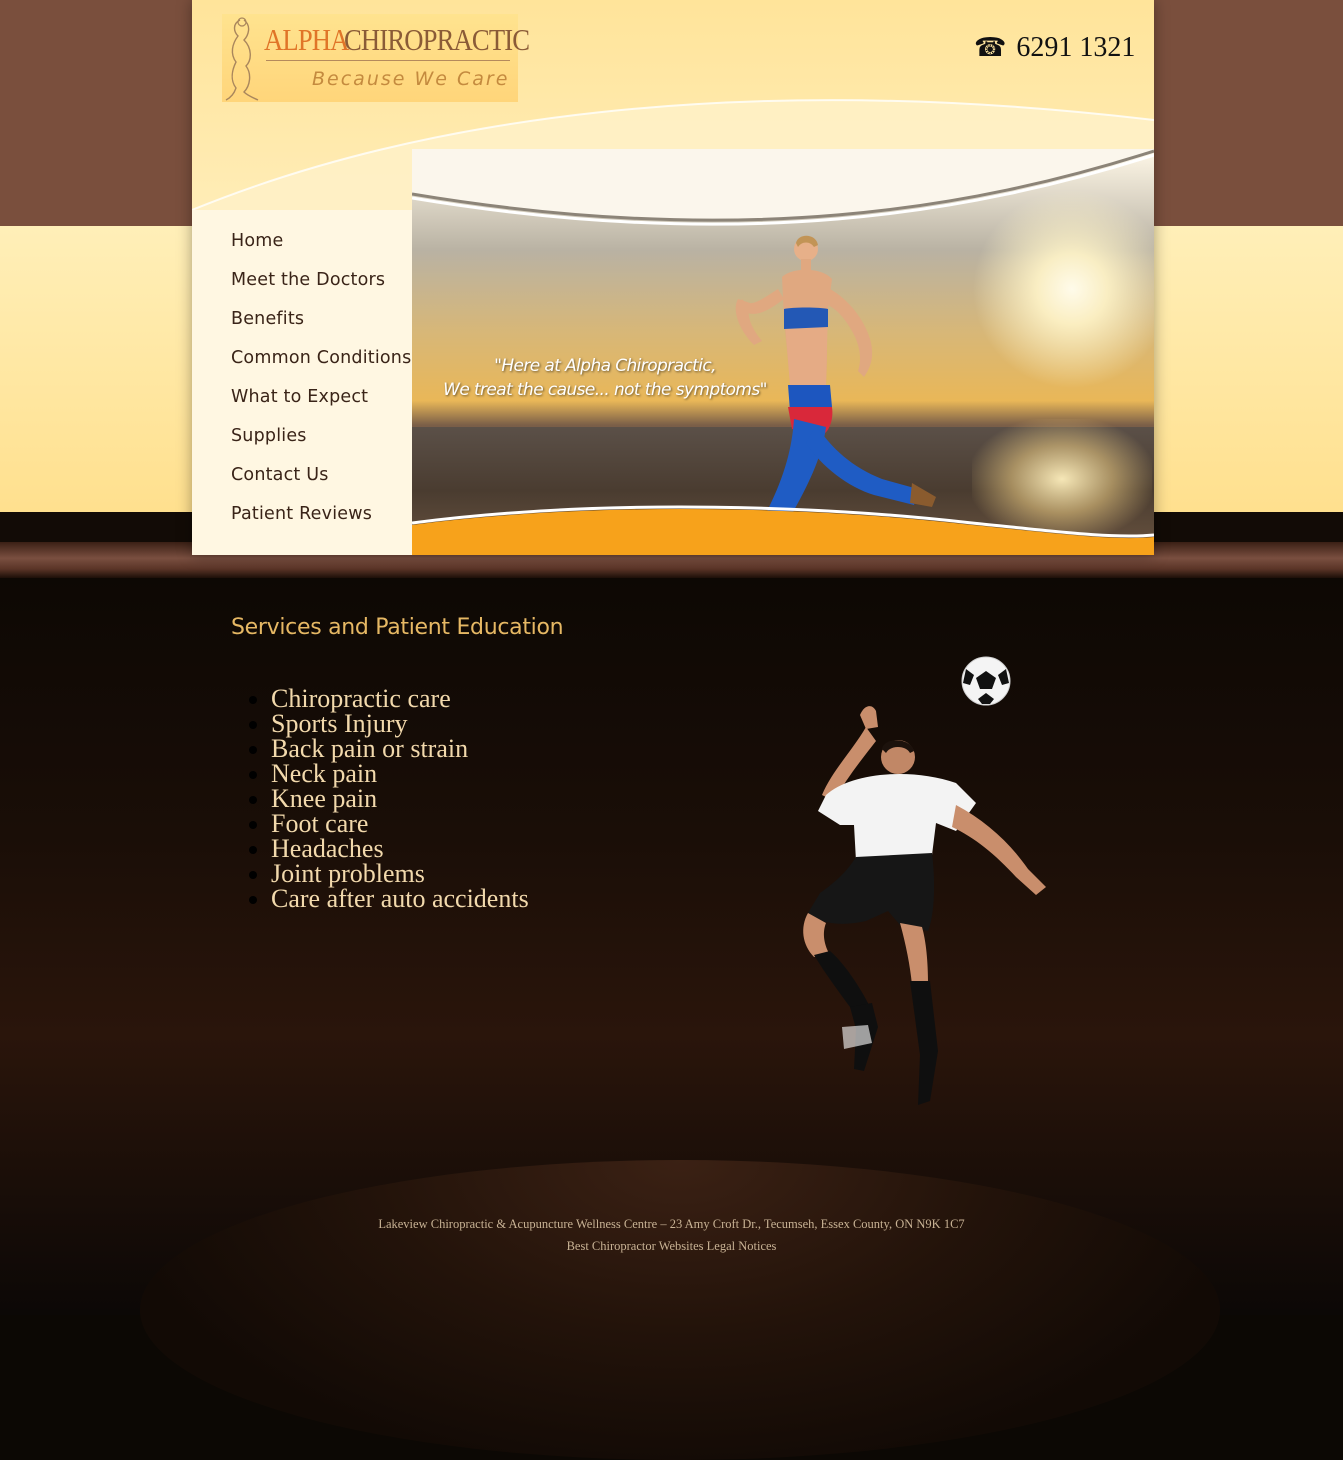  I want to click on nav-item-meet-the-doctors: Meet the Doctors, so click(321, 287).